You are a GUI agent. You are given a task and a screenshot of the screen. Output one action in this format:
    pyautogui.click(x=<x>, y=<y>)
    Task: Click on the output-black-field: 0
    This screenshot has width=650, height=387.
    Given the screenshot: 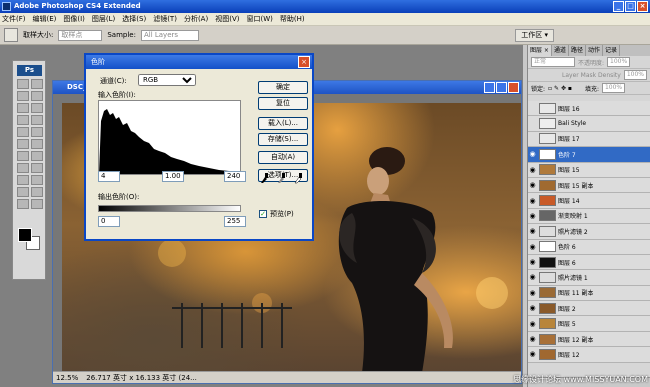 What is the action you would take?
    pyautogui.click(x=109, y=221)
    